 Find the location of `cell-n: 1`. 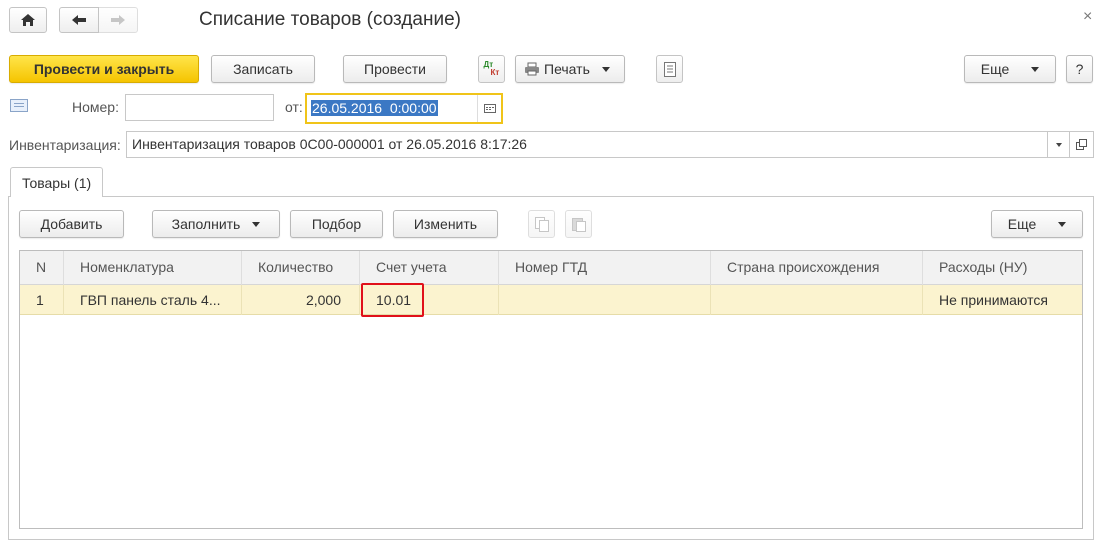

cell-n: 1 is located at coordinates (42, 300).